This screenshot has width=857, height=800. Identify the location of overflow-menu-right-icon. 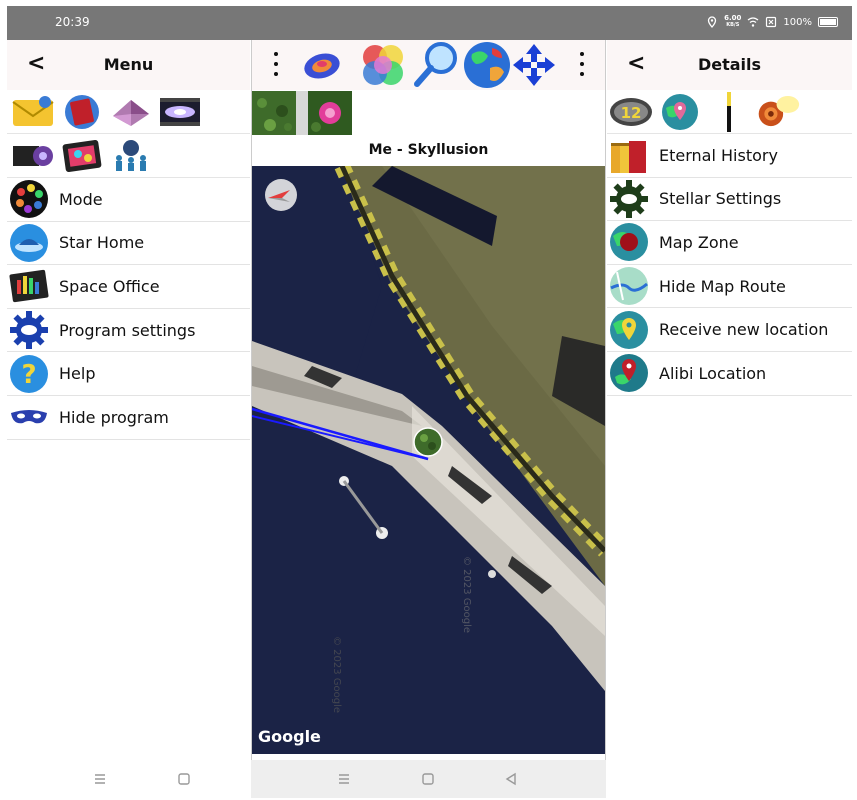
(582, 64).